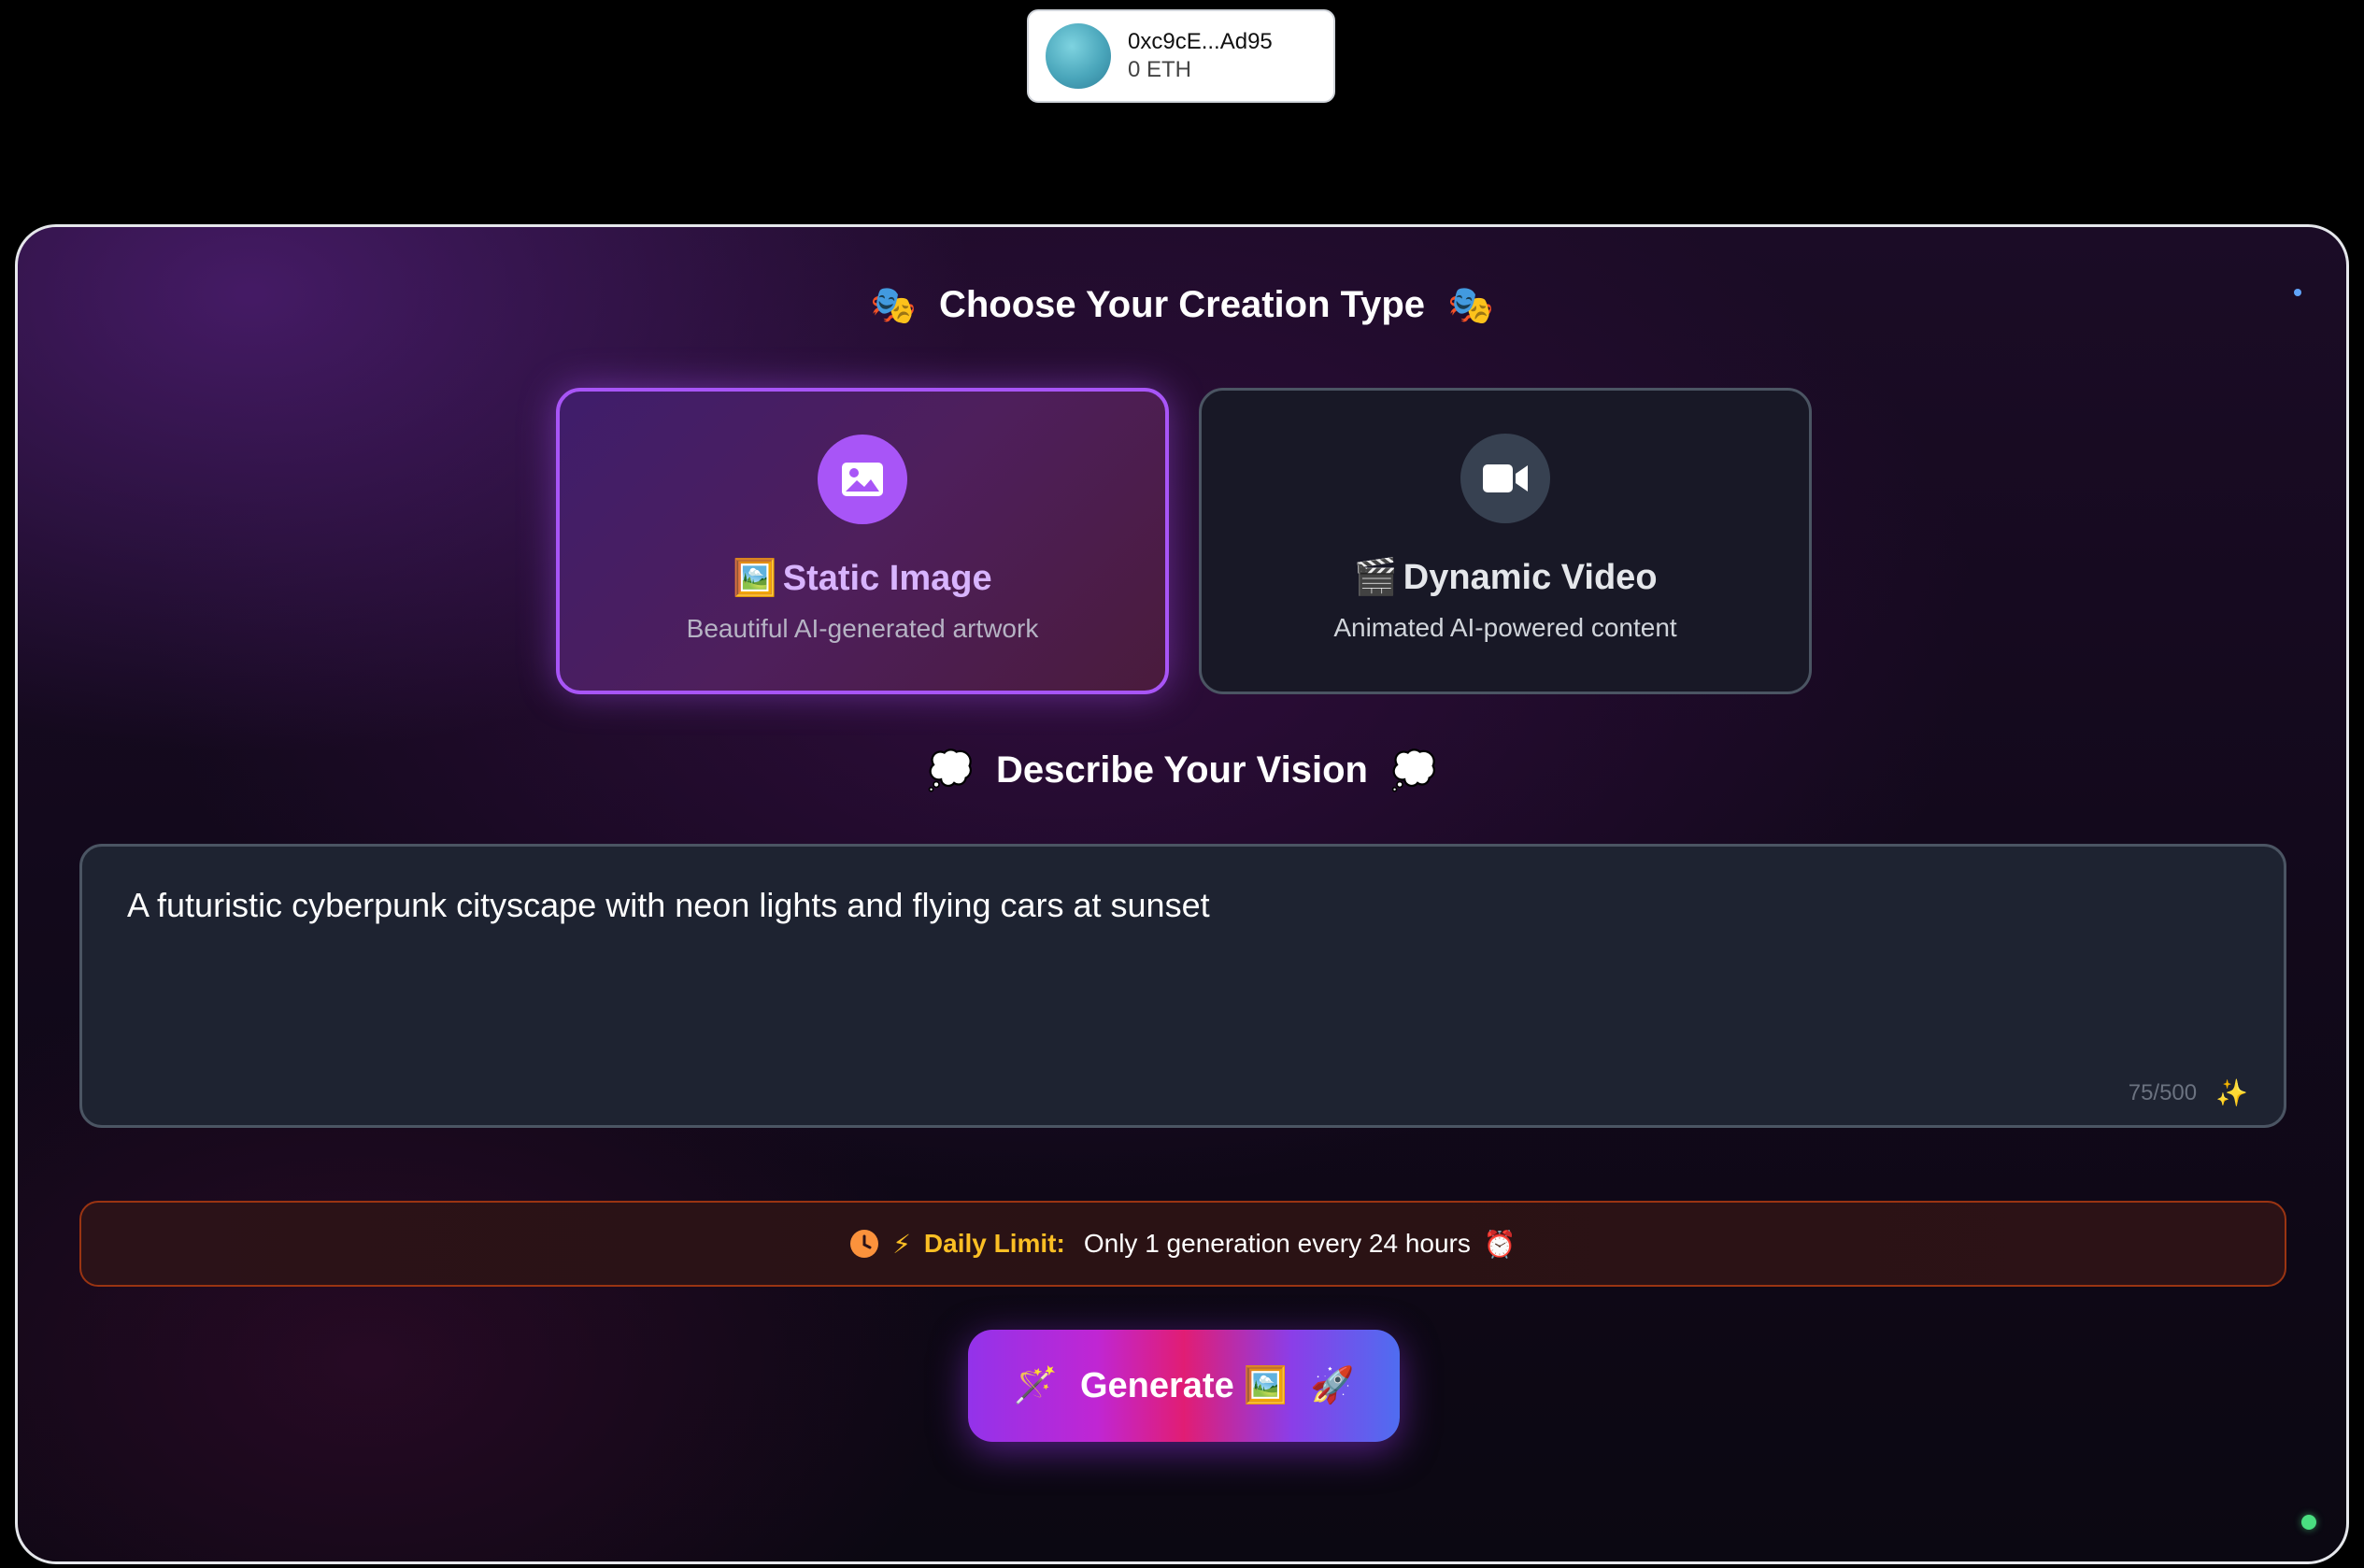  What do you see at coordinates (2163, 1092) in the screenshot?
I see `counter-value: 75/500` at bounding box center [2163, 1092].